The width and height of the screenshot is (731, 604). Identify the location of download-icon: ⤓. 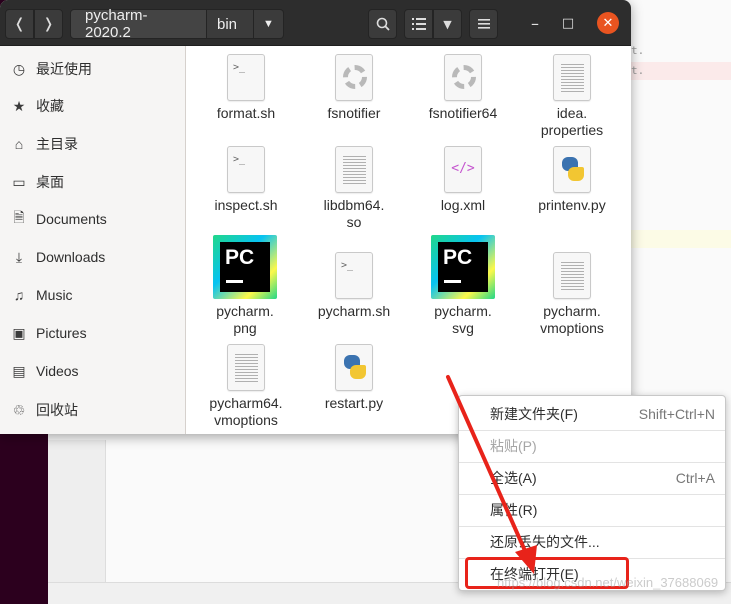
(19, 256).